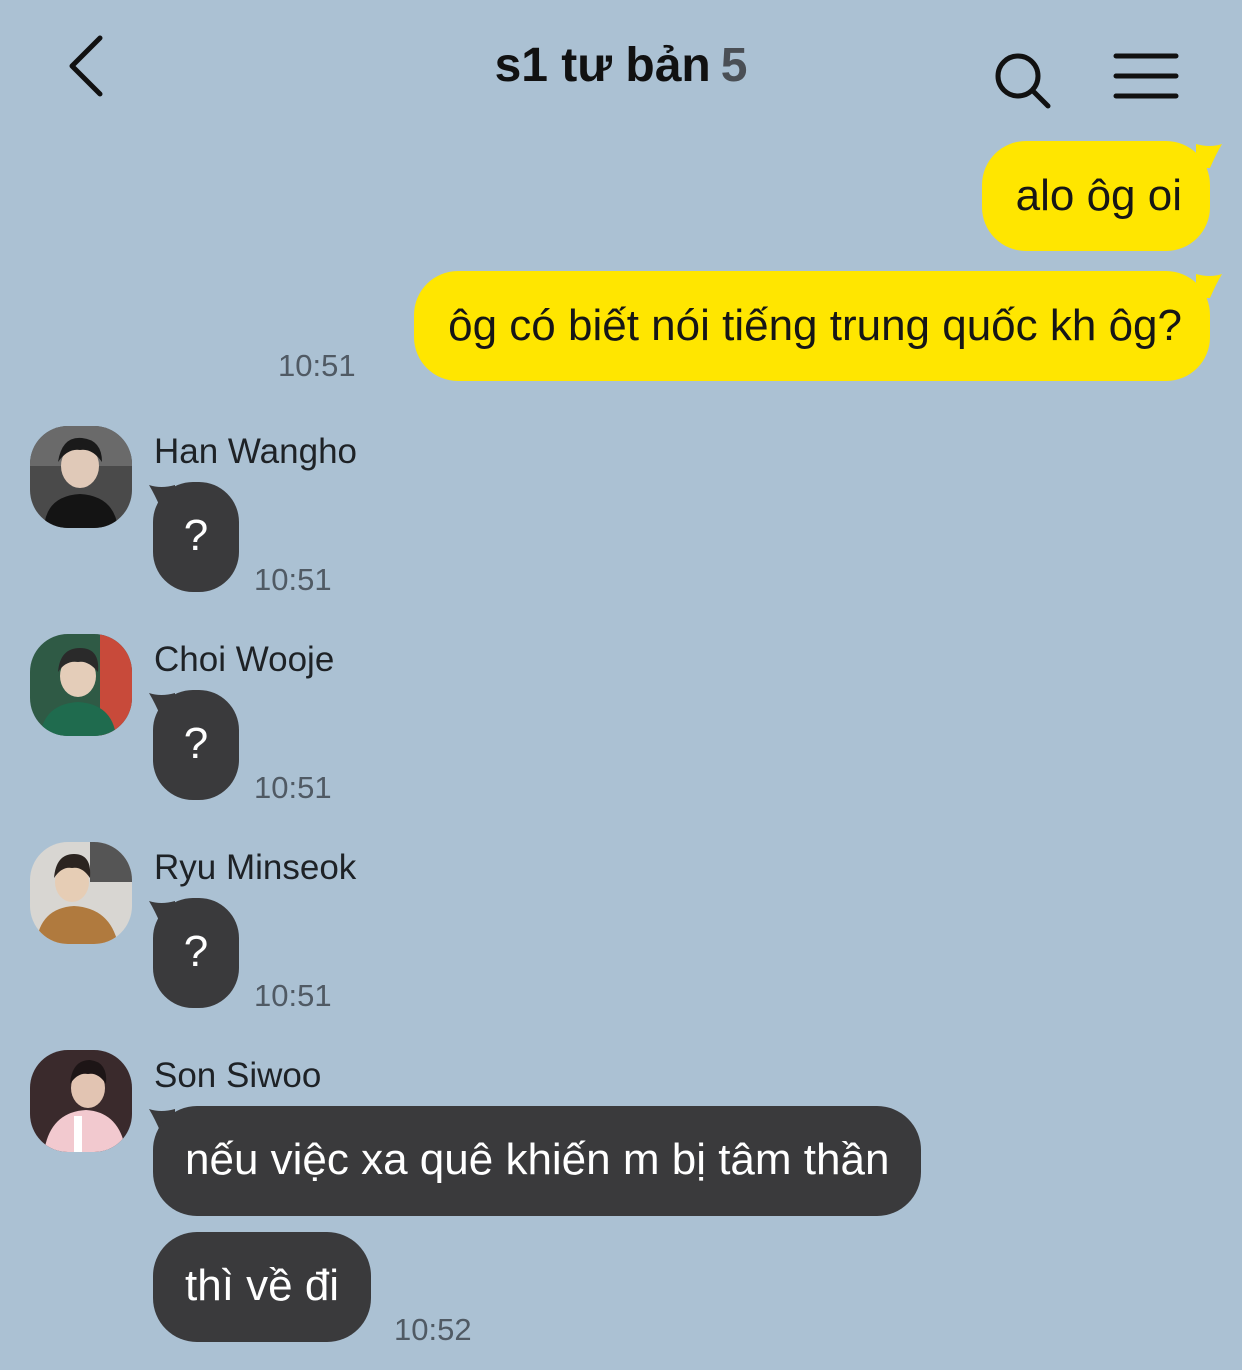  What do you see at coordinates (255, 451) in the screenshot?
I see `sender-name: Han Wangho` at bounding box center [255, 451].